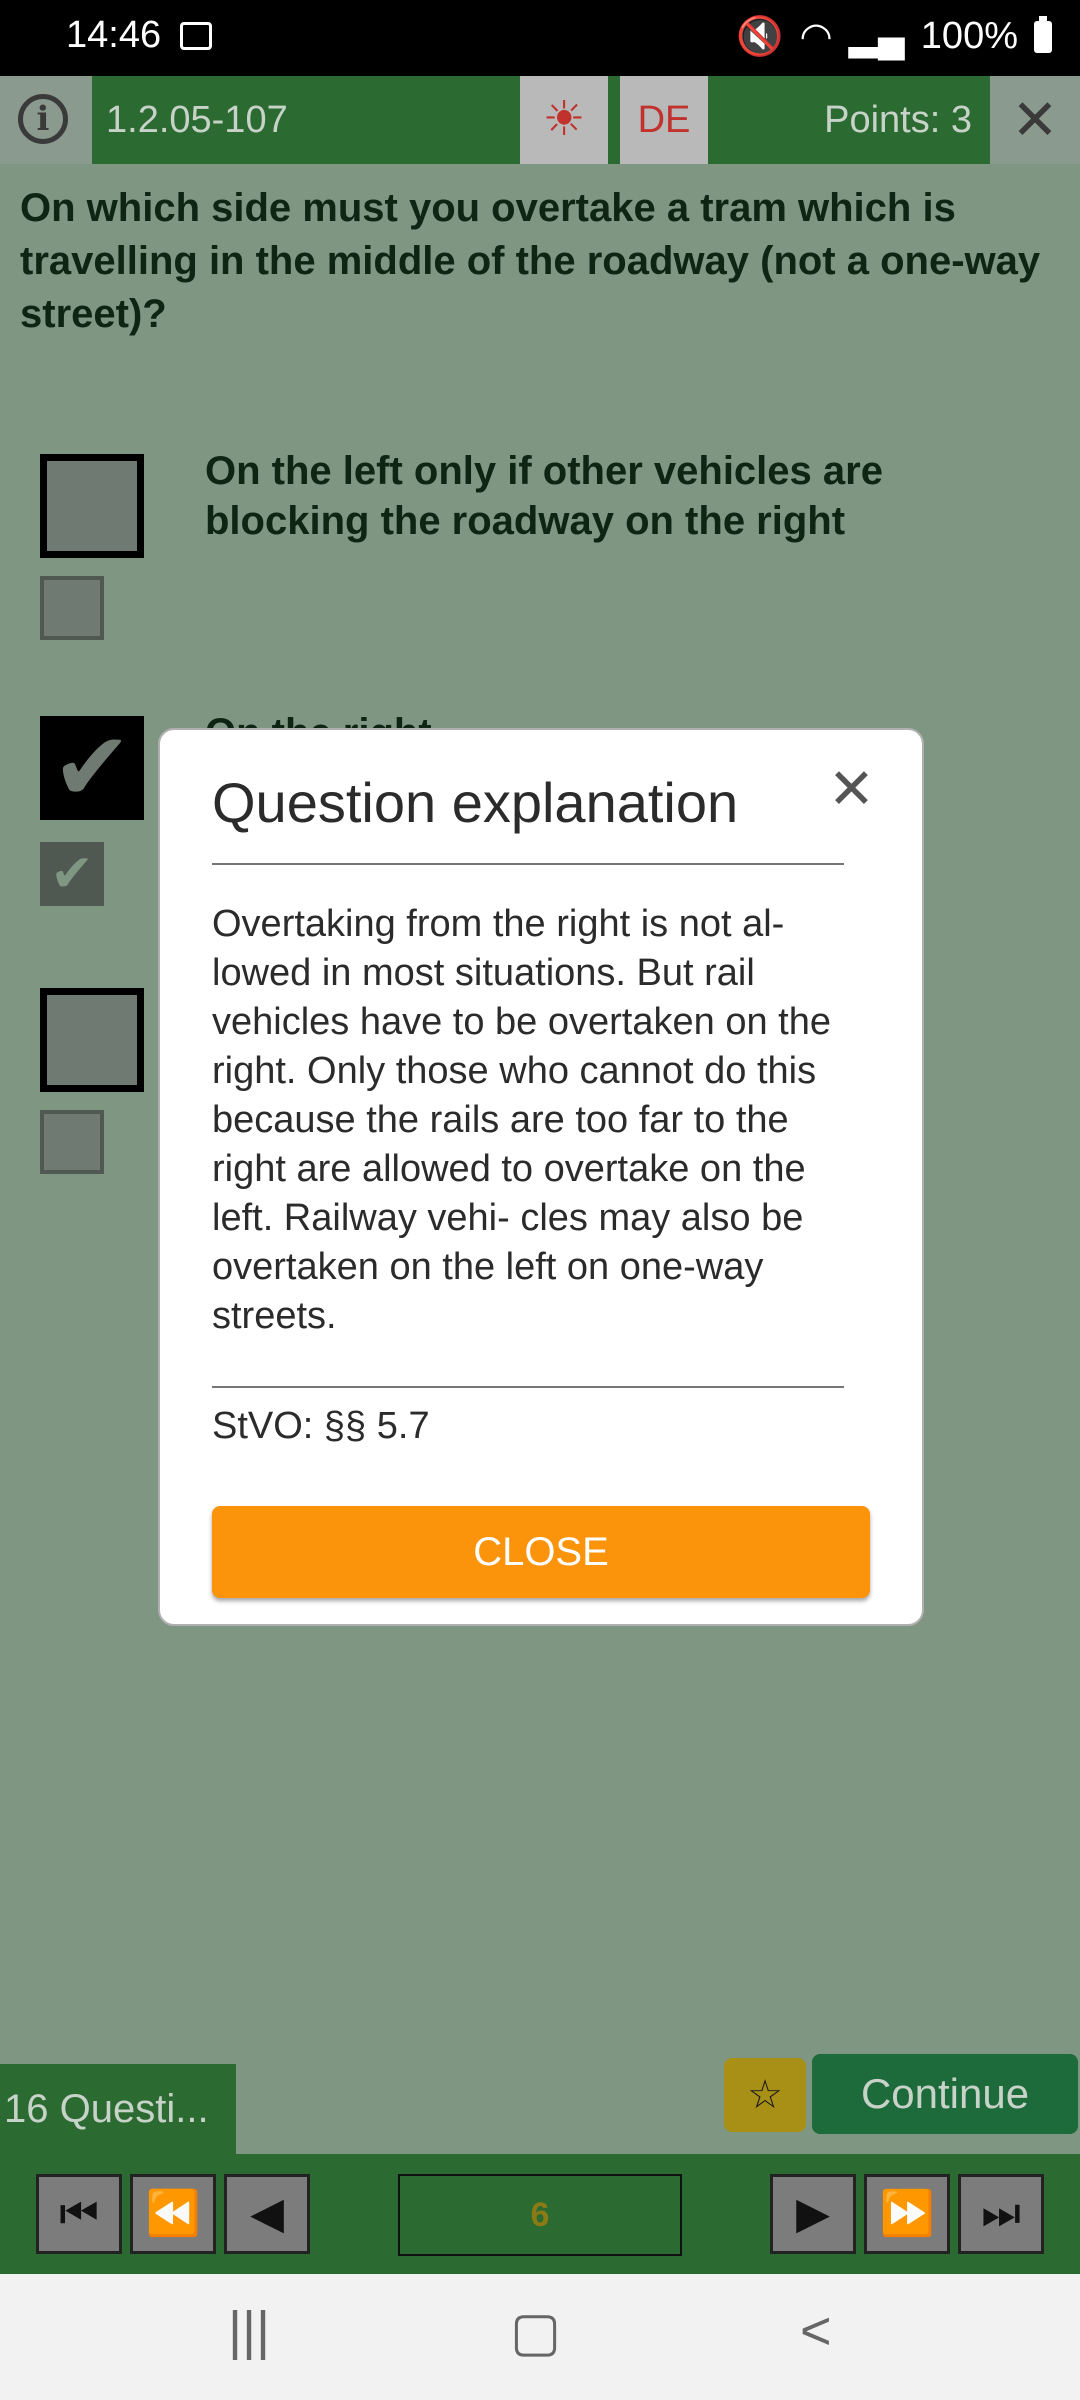 The image size is (1080, 2400). What do you see at coordinates (475, 802) in the screenshot?
I see `dialog-title: Question explanation` at bounding box center [475, 802].